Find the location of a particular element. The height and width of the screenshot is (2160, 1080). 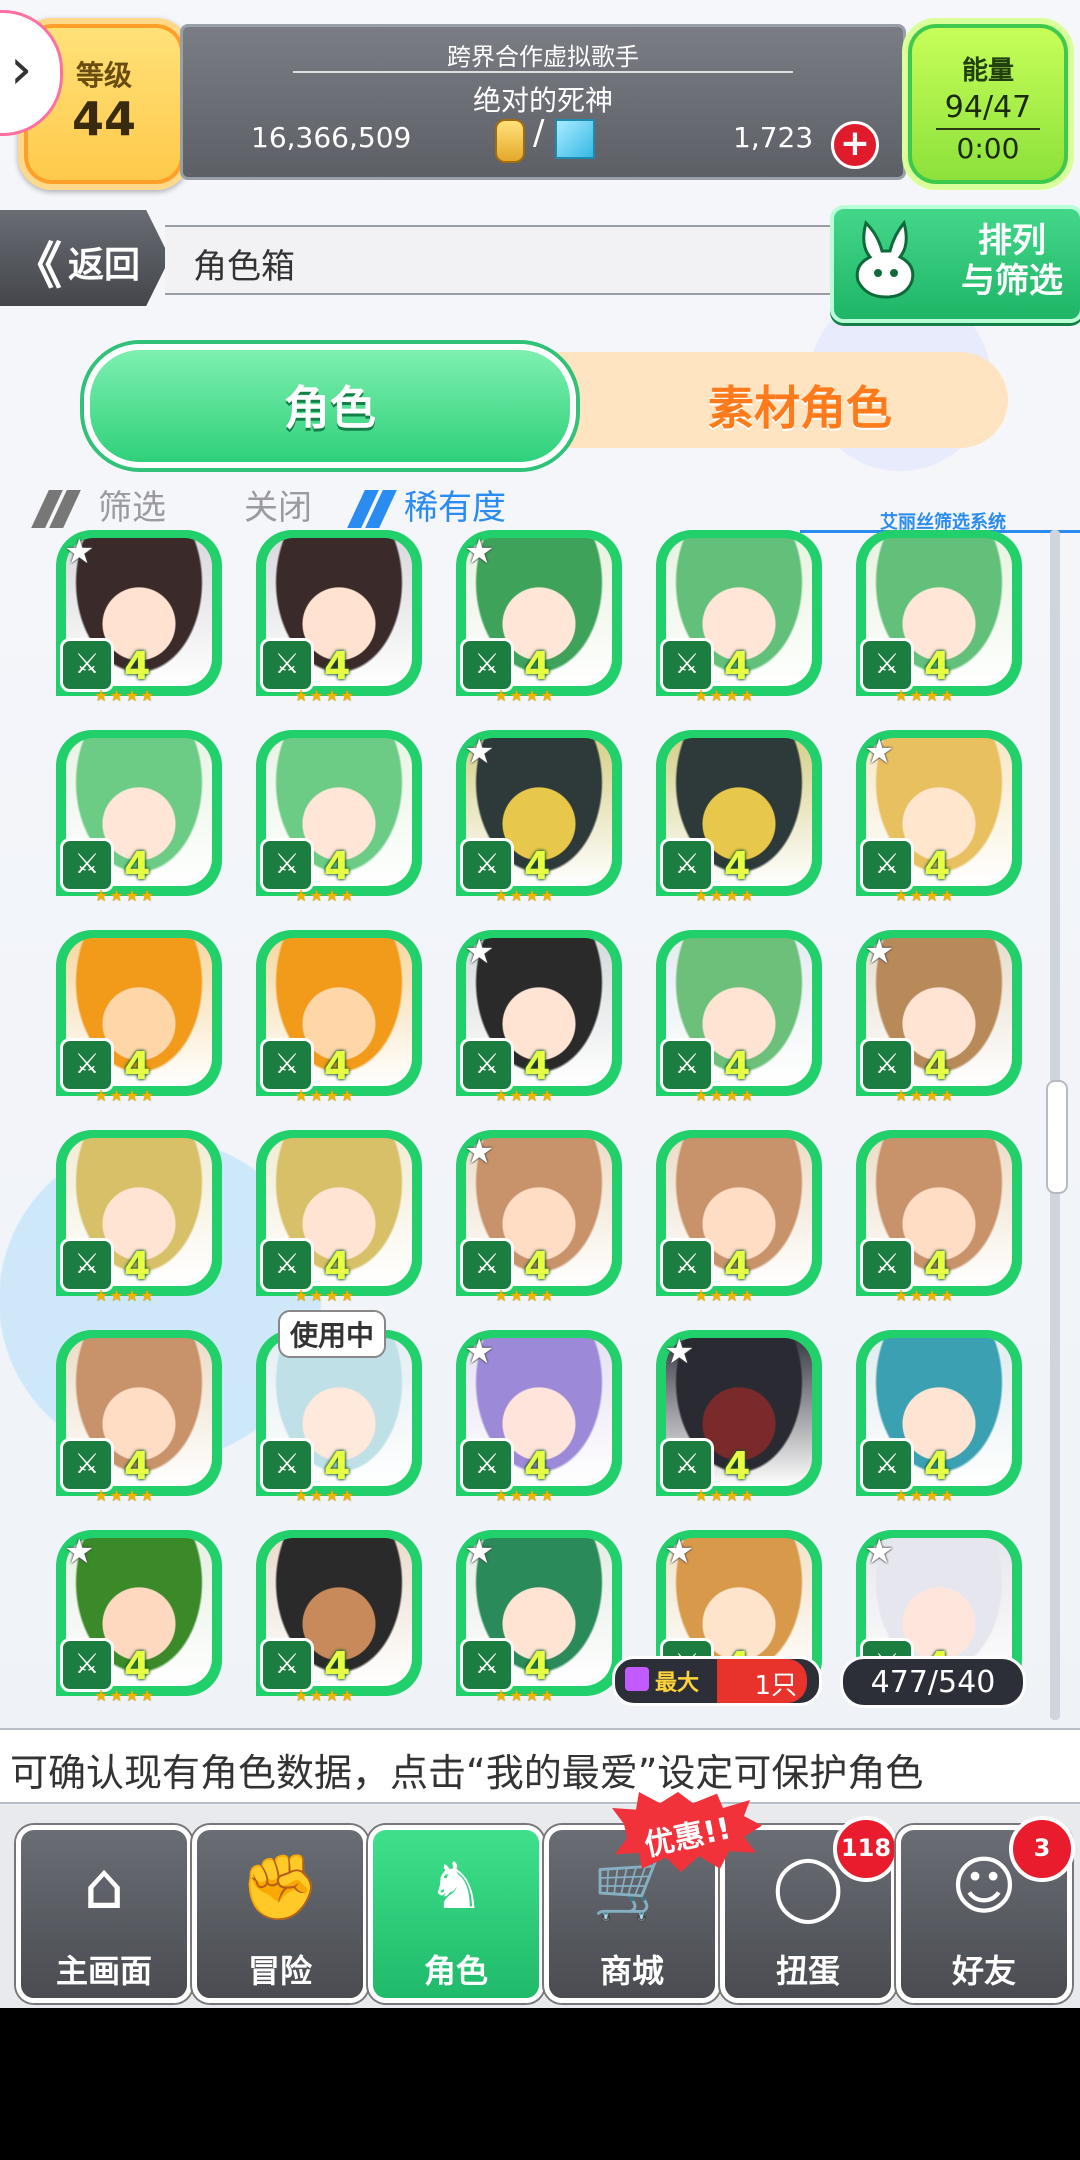

tab-character: 角色 is located at coordinates (330, 406).